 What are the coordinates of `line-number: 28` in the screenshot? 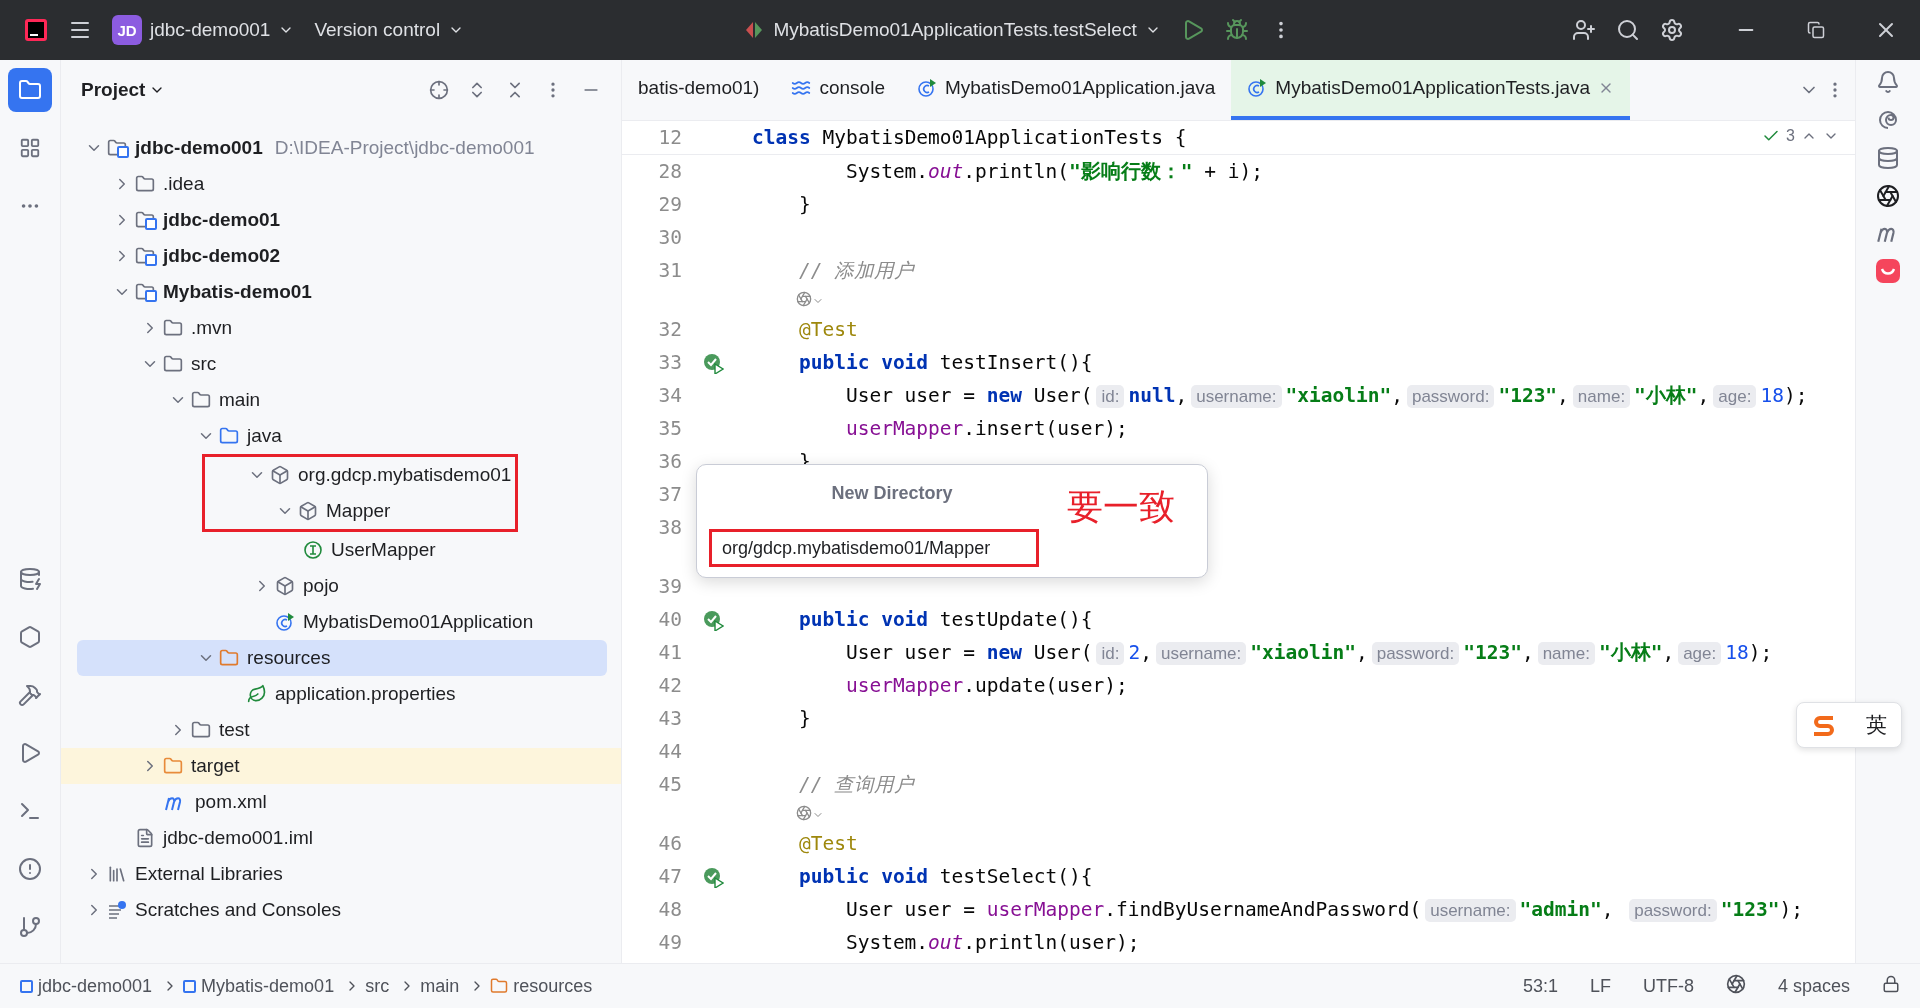 It's located at (669, 171).